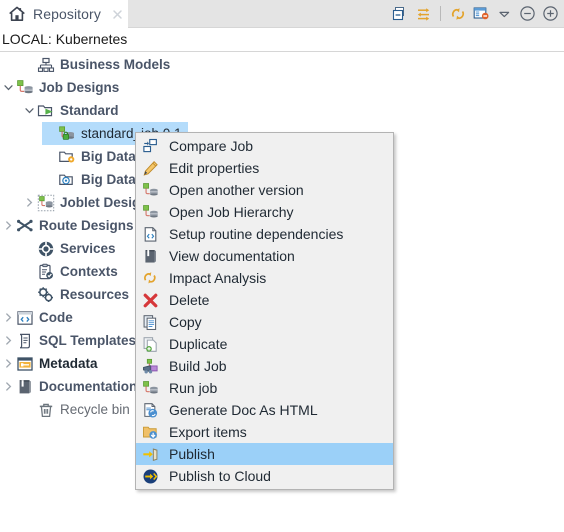 Image resolution: width=564 pixels, height=532 pixels. Describe the element at coordinates (25, 387) in the screenshot. I see `documentation-icon` at that location.